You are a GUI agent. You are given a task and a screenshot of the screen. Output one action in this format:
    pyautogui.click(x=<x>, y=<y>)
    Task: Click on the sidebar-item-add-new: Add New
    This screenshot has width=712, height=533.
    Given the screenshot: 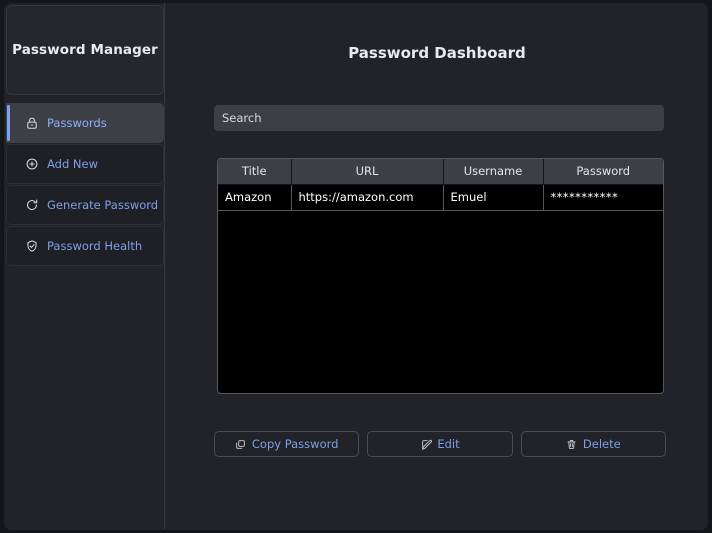 What is the action you would take?
    pyautogui.click(x=85, y=164)
    